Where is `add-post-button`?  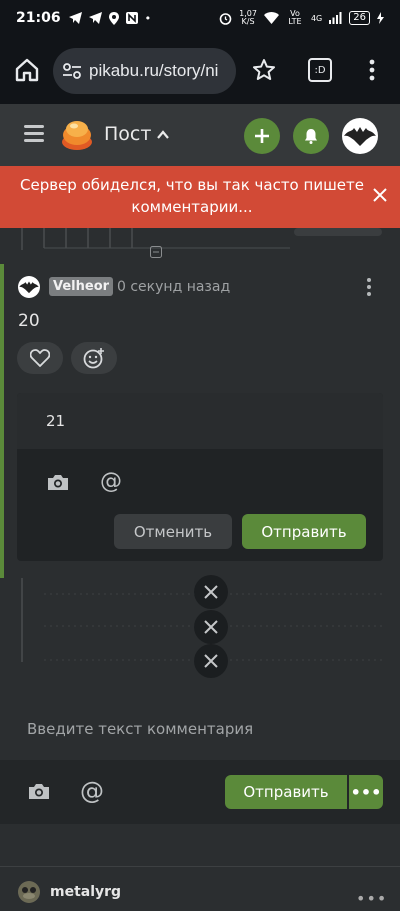
add-post-button is located at coordinates (262, 136).